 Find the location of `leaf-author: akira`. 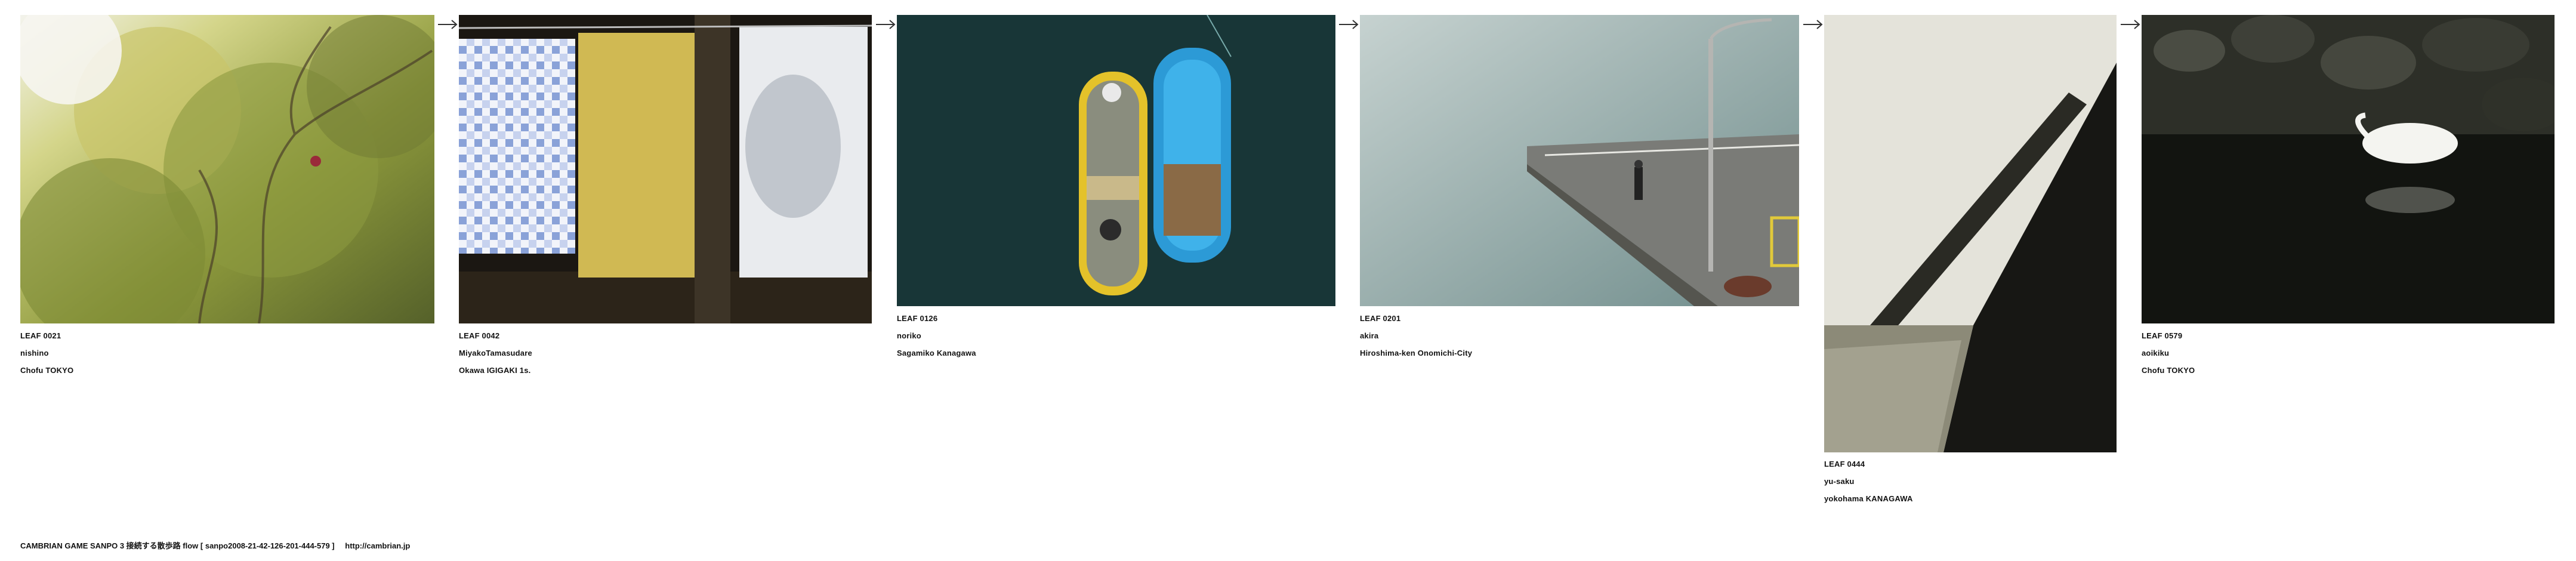

leaf-author: akira is located at coordinates (1370, 335).